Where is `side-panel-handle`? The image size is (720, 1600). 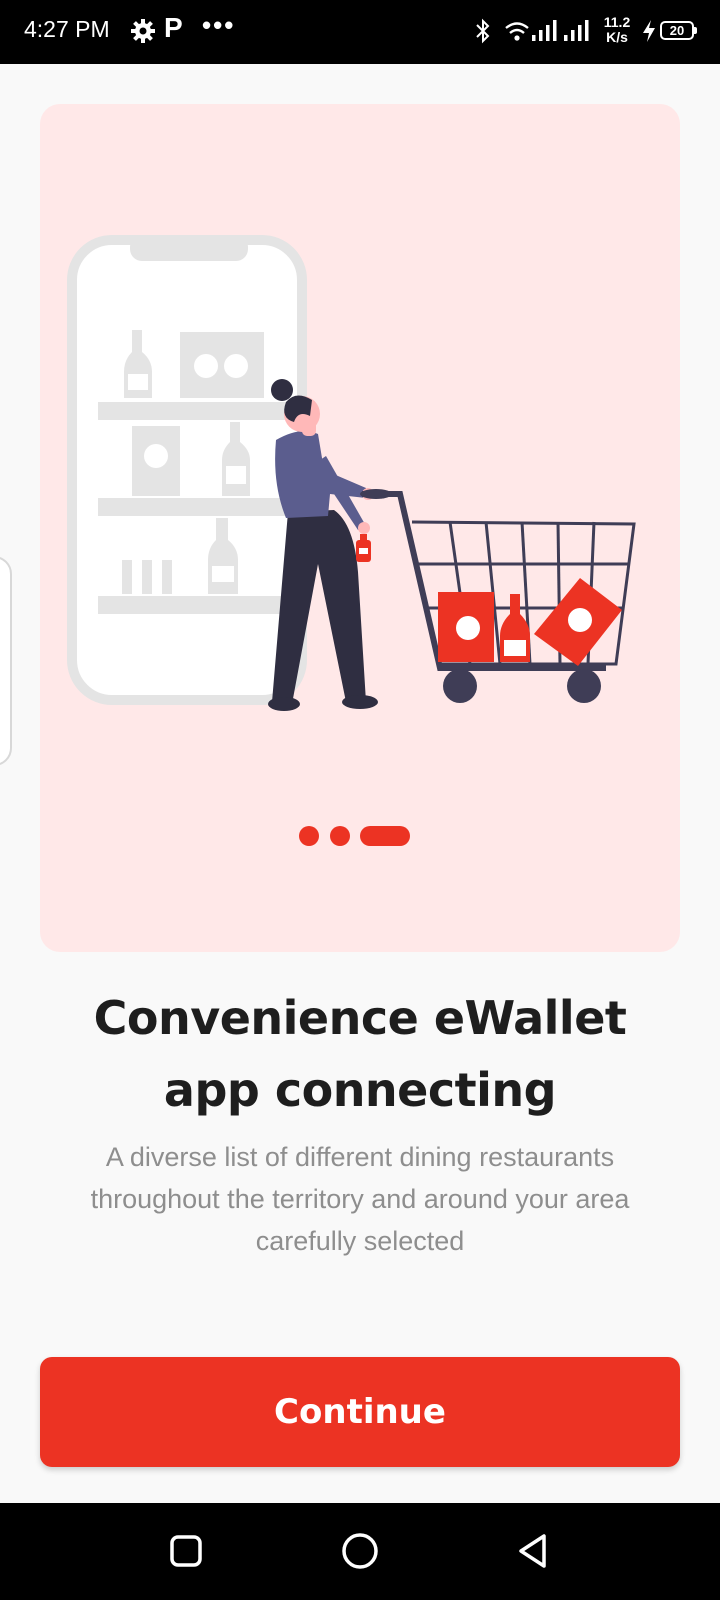
side-panel-handle is located at coordinates (6, 661).